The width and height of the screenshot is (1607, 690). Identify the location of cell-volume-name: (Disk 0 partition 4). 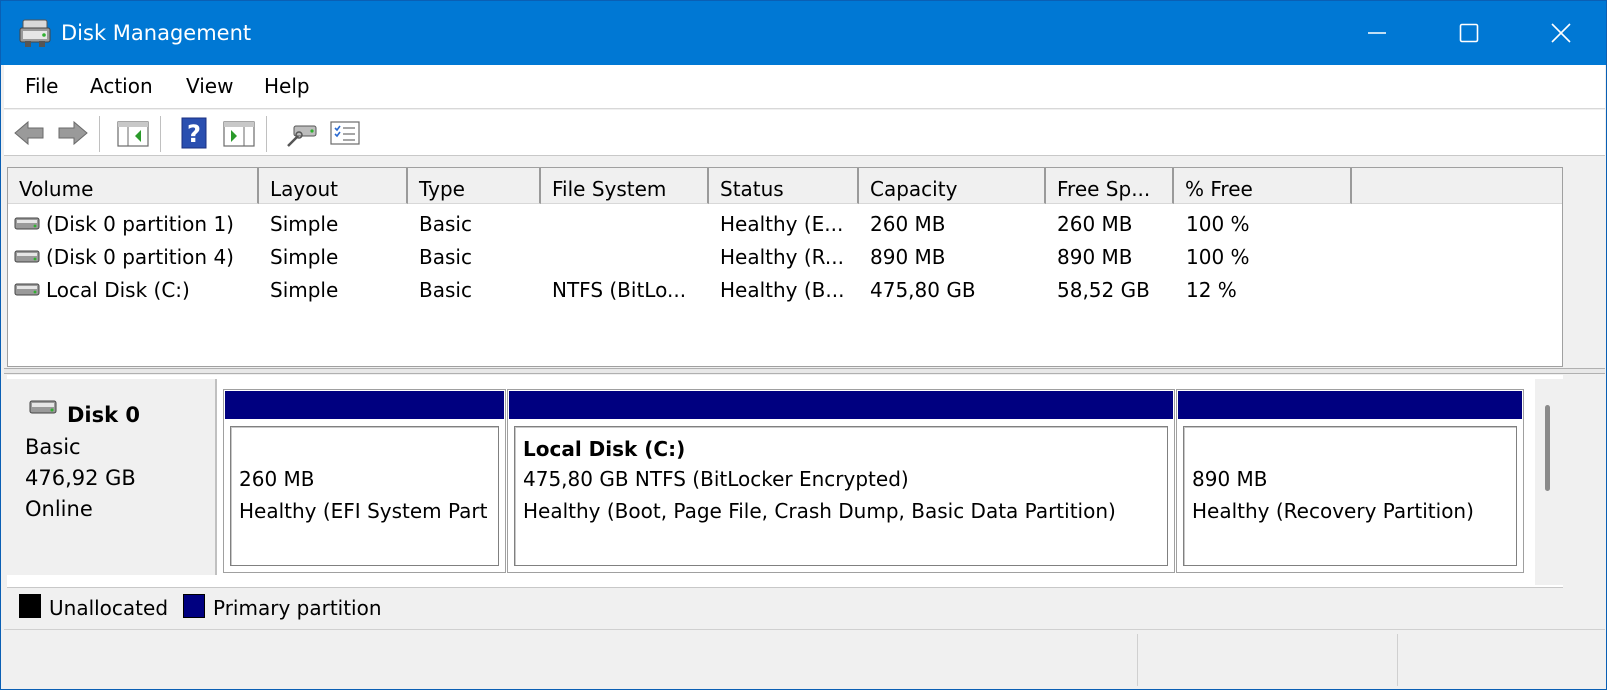
(140, 257).